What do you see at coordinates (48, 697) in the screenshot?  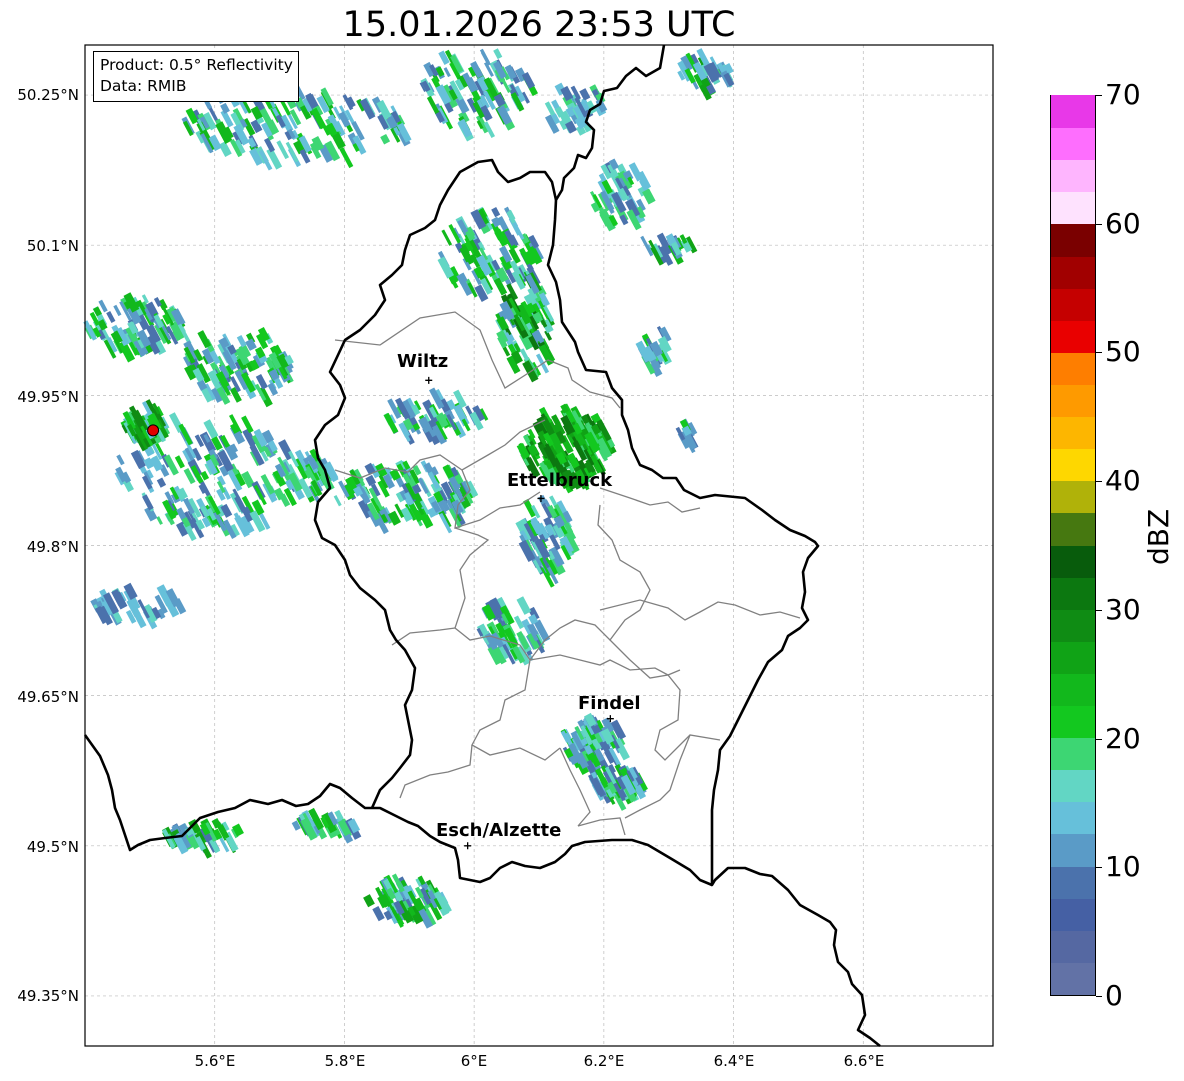 I see `lat-tick-label: 49.65°N` at bounding box center [48, 697].